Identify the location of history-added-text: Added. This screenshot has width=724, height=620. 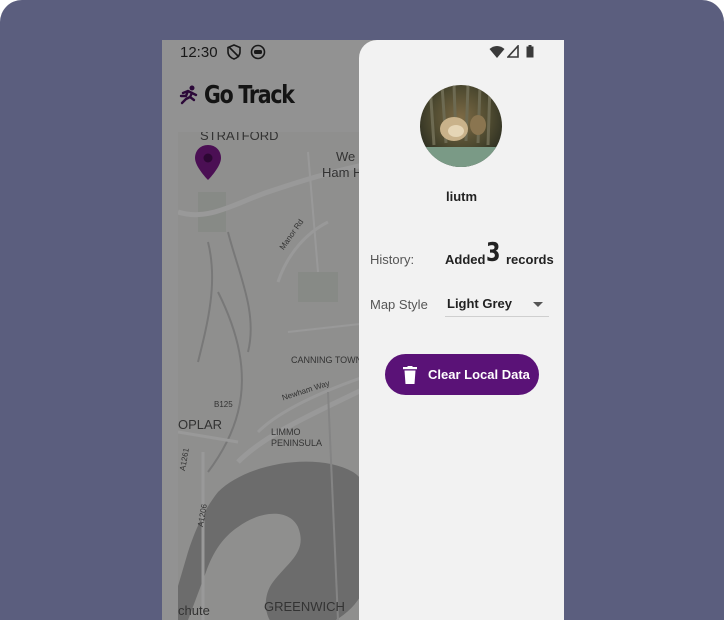
(465, 259).